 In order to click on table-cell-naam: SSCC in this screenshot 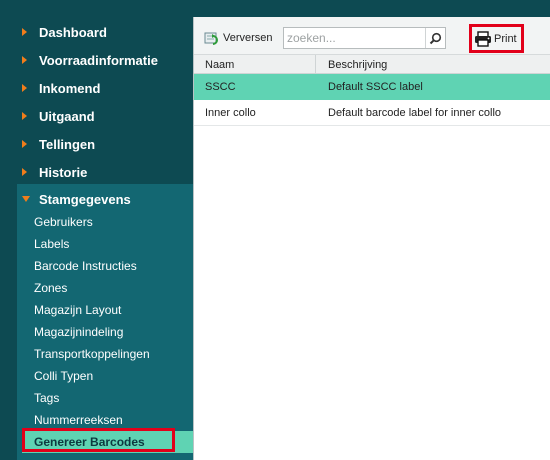, I will do `click(220, 87)`.